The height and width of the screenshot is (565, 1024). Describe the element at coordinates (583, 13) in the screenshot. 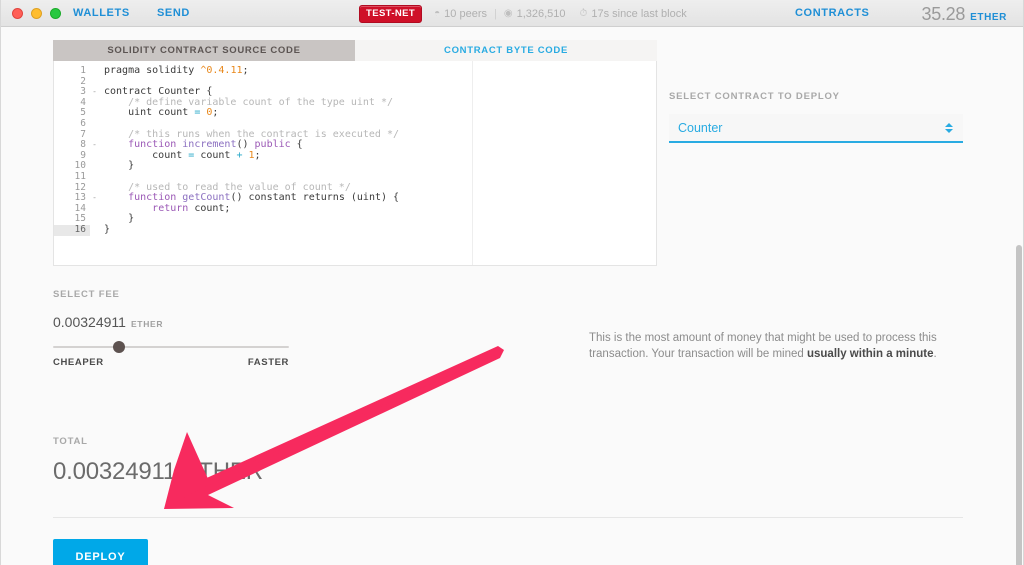

I see `clock-icon: ⏱` at that location.